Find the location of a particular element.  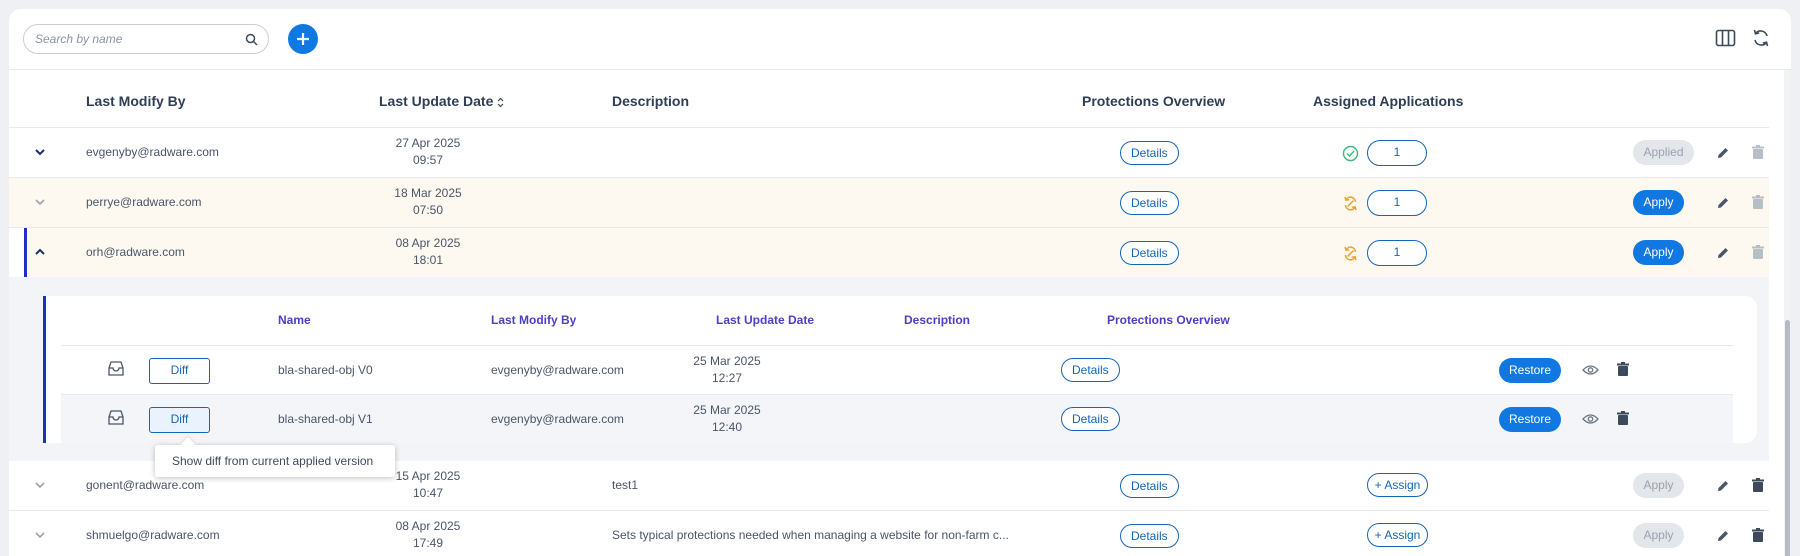

scrollbar-thumb is located at coordinates (1787, 438).